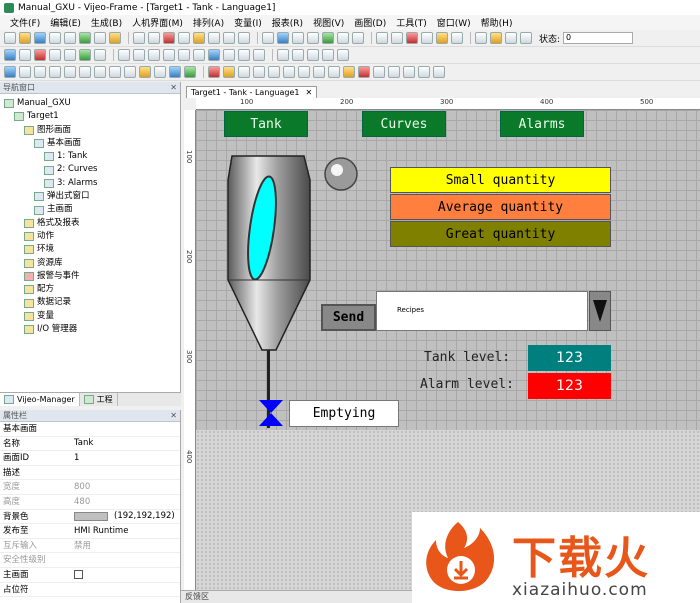 Image resolution: width=700 pixels, height=603 pixels. Describe the element at coordinates (229, 38) in the screenshot. I see `find-icon` at that location.